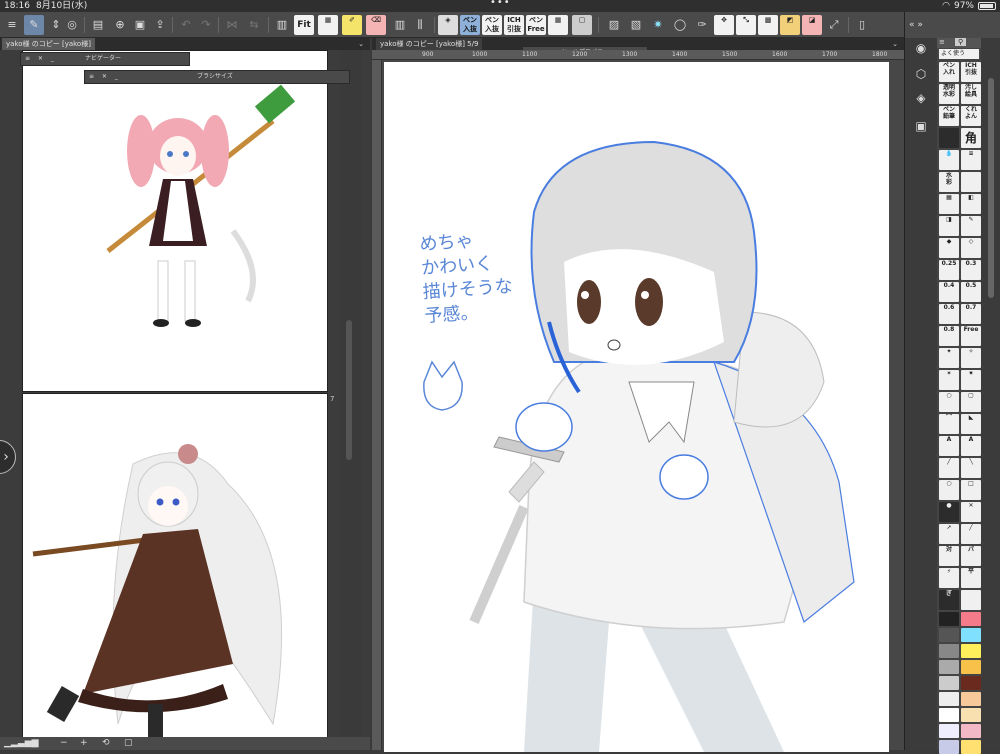 The height and width of the screenshot is (754, 1000). I want to click on ruler-icon: ▥, so click(282, 25).